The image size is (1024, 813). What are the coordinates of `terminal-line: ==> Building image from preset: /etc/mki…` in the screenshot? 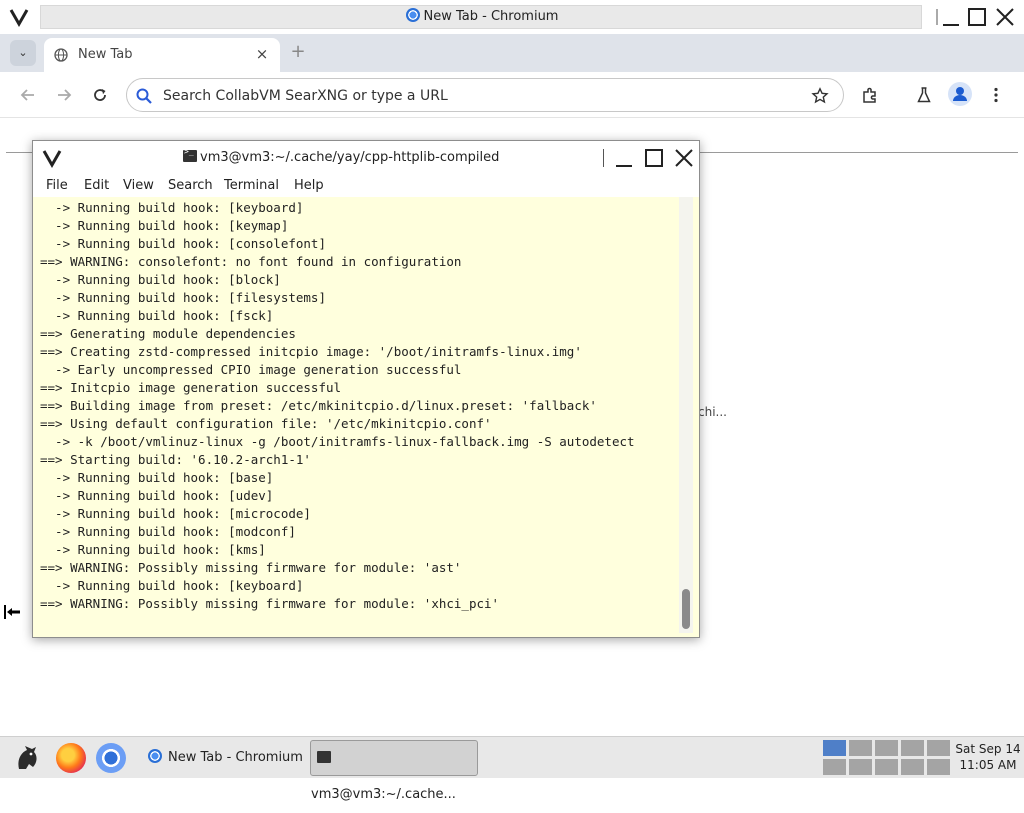 It's located at (318, 405).